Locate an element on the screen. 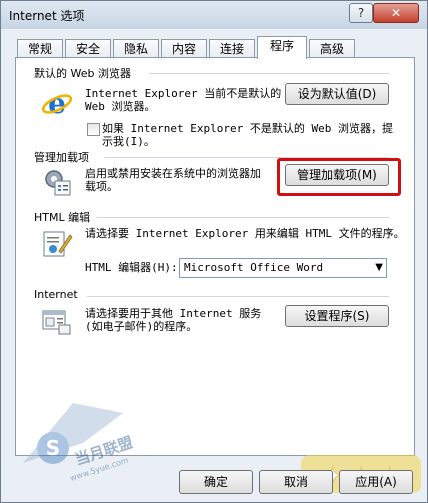 This screenshot has width=428, height=503. internet-programs-text-1: 请选择要用于其他 Internet 服务 is located at coordinates (173, 313).